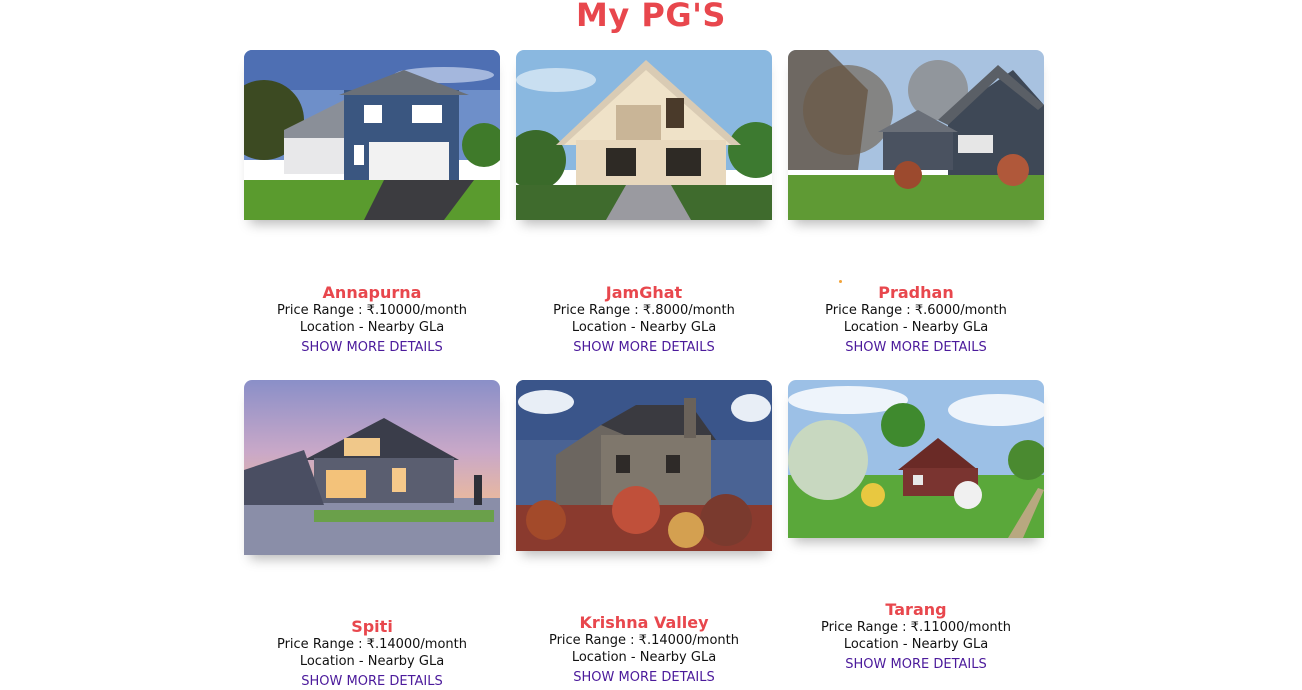 This screenshot has width=1302, height=690. Describe the element at coordinates (916, 627) in the screenshot. I see `price-range: Price Range : ₹.11000/month` at that location.